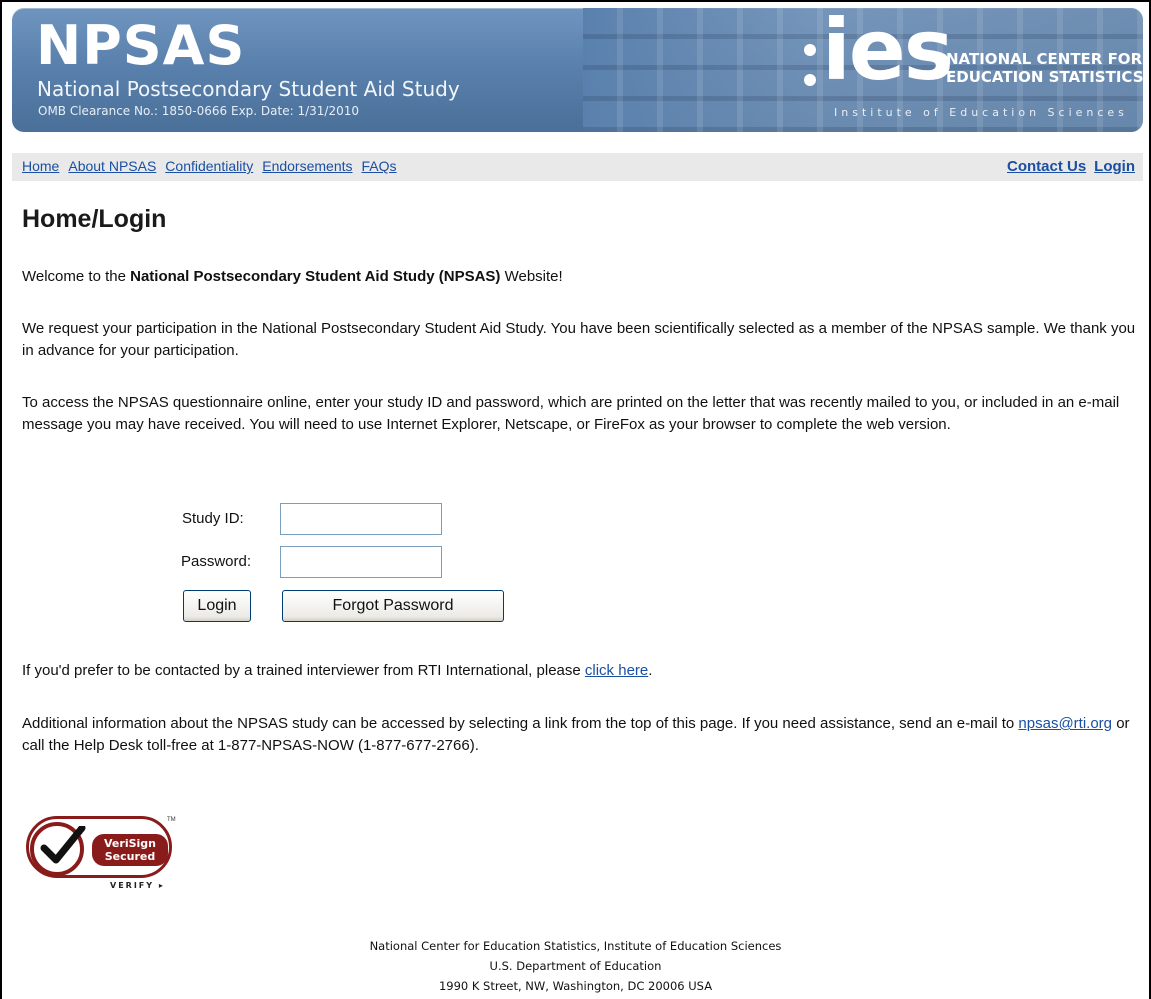 This screenshot has width=1151, height=999. I want to click on nav-link-faqs: FAQs, so click(379, 166).